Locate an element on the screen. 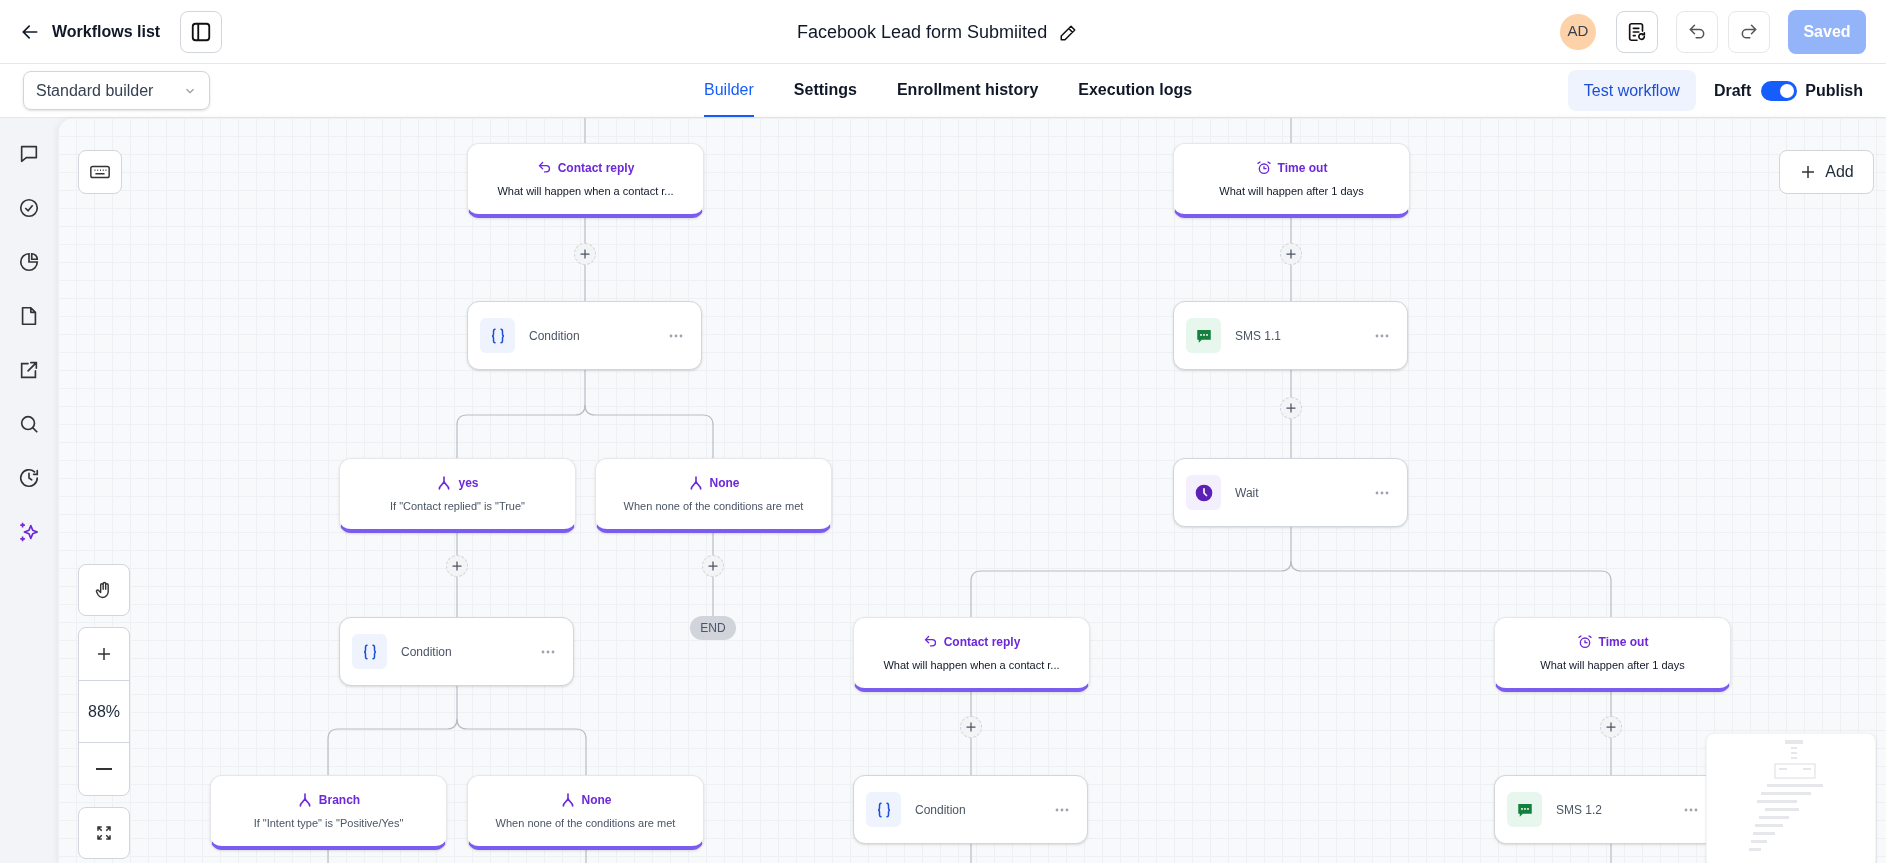 This screenshot has height=863, width=1886. document-refresh-icon is located at coordinates (1637, 31).